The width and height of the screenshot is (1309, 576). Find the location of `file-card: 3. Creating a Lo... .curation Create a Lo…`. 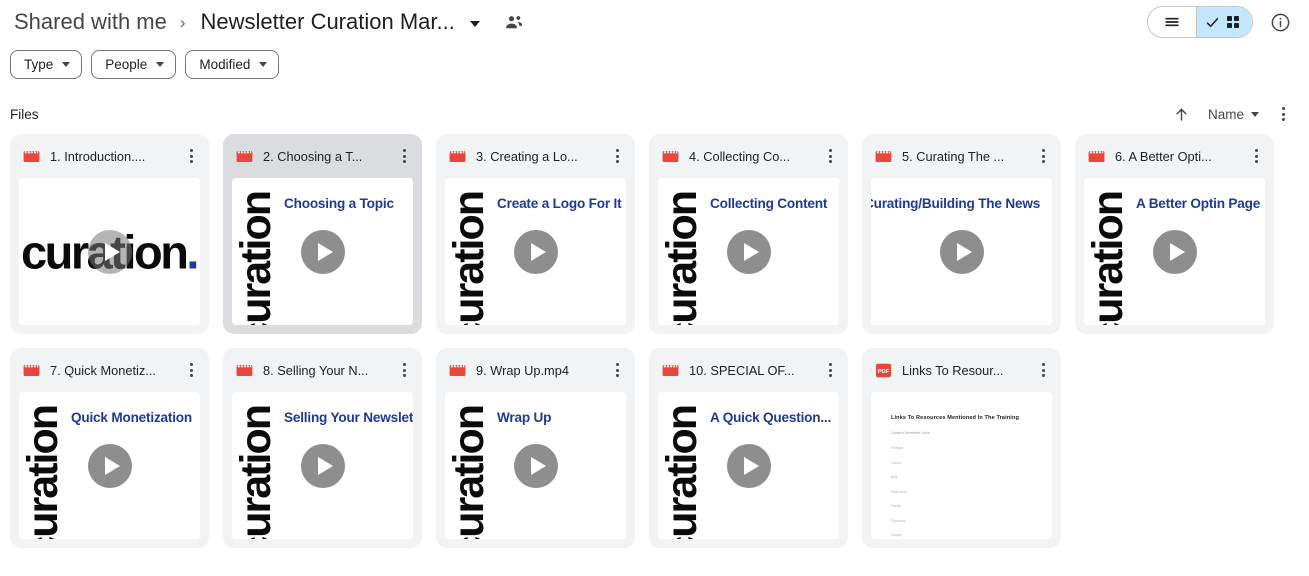

file-card: 3. Creating a Lo... .curation Create a Lo… is located at coordinates (535, 234).